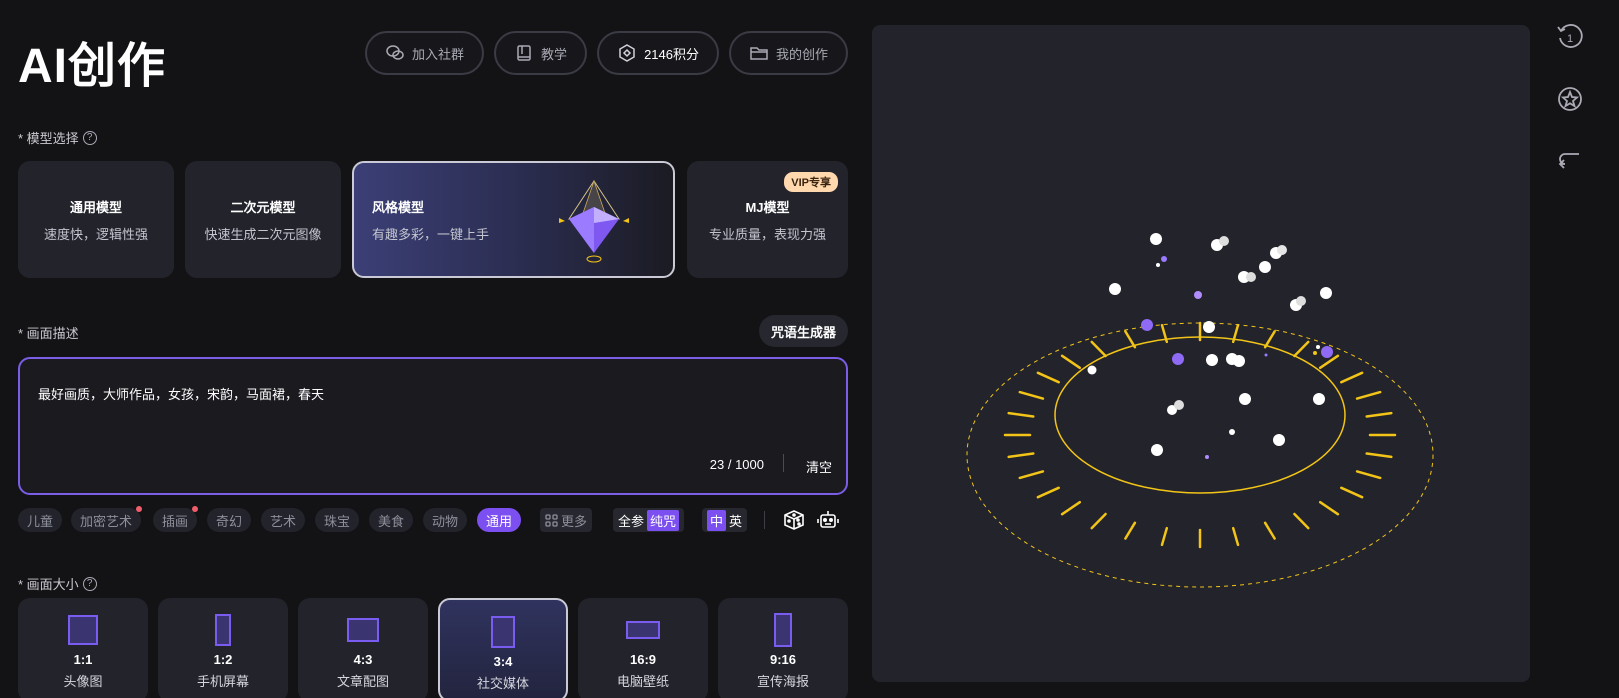  Describe the element at coordinates (1570, 161) in the screenshot. I see `return-icon` at that location.